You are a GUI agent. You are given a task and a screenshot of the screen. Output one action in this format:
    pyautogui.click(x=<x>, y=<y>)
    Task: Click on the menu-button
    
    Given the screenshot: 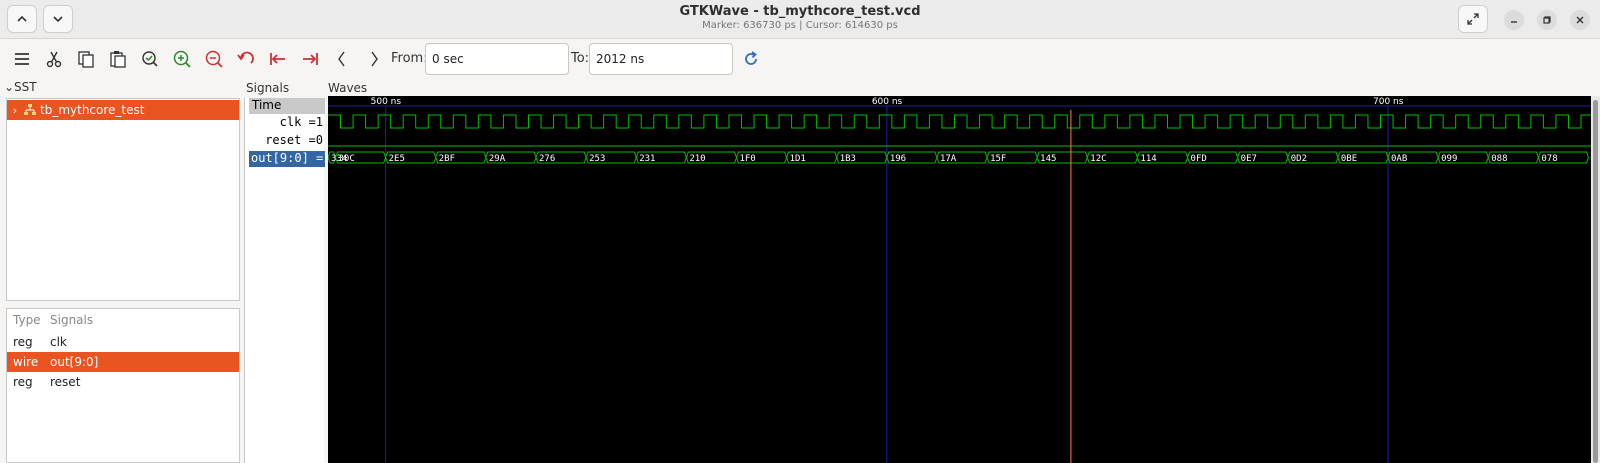 What is the action you would take?
    pyautogui.click(x=22, y=59)
    